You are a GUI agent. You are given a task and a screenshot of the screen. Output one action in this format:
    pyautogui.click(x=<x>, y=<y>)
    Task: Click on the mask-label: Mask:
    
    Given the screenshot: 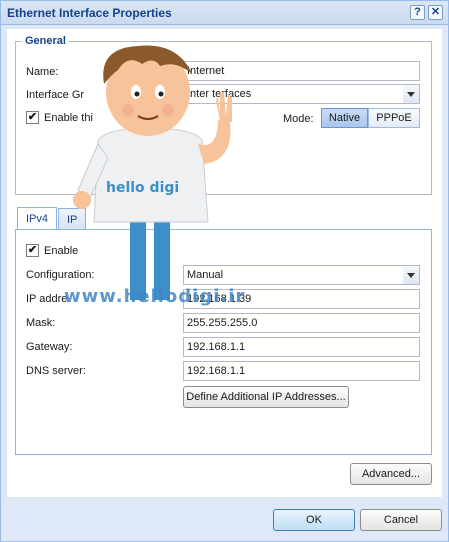 What is the action you would take?
    pyautogui.click(x=41, y=323)
    